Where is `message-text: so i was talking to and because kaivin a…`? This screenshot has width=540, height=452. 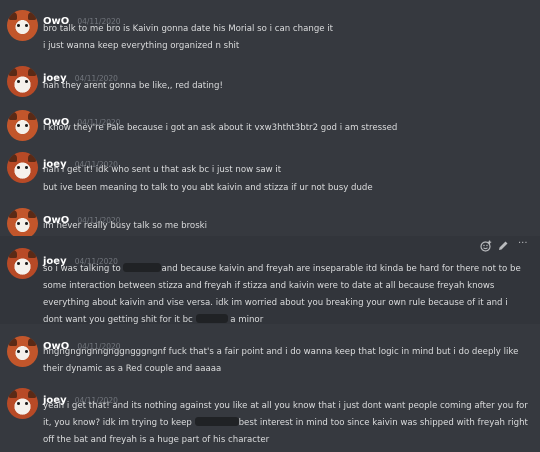
message-text: so i was talking to and because kaivin a… is located at coordinates (282, 268).